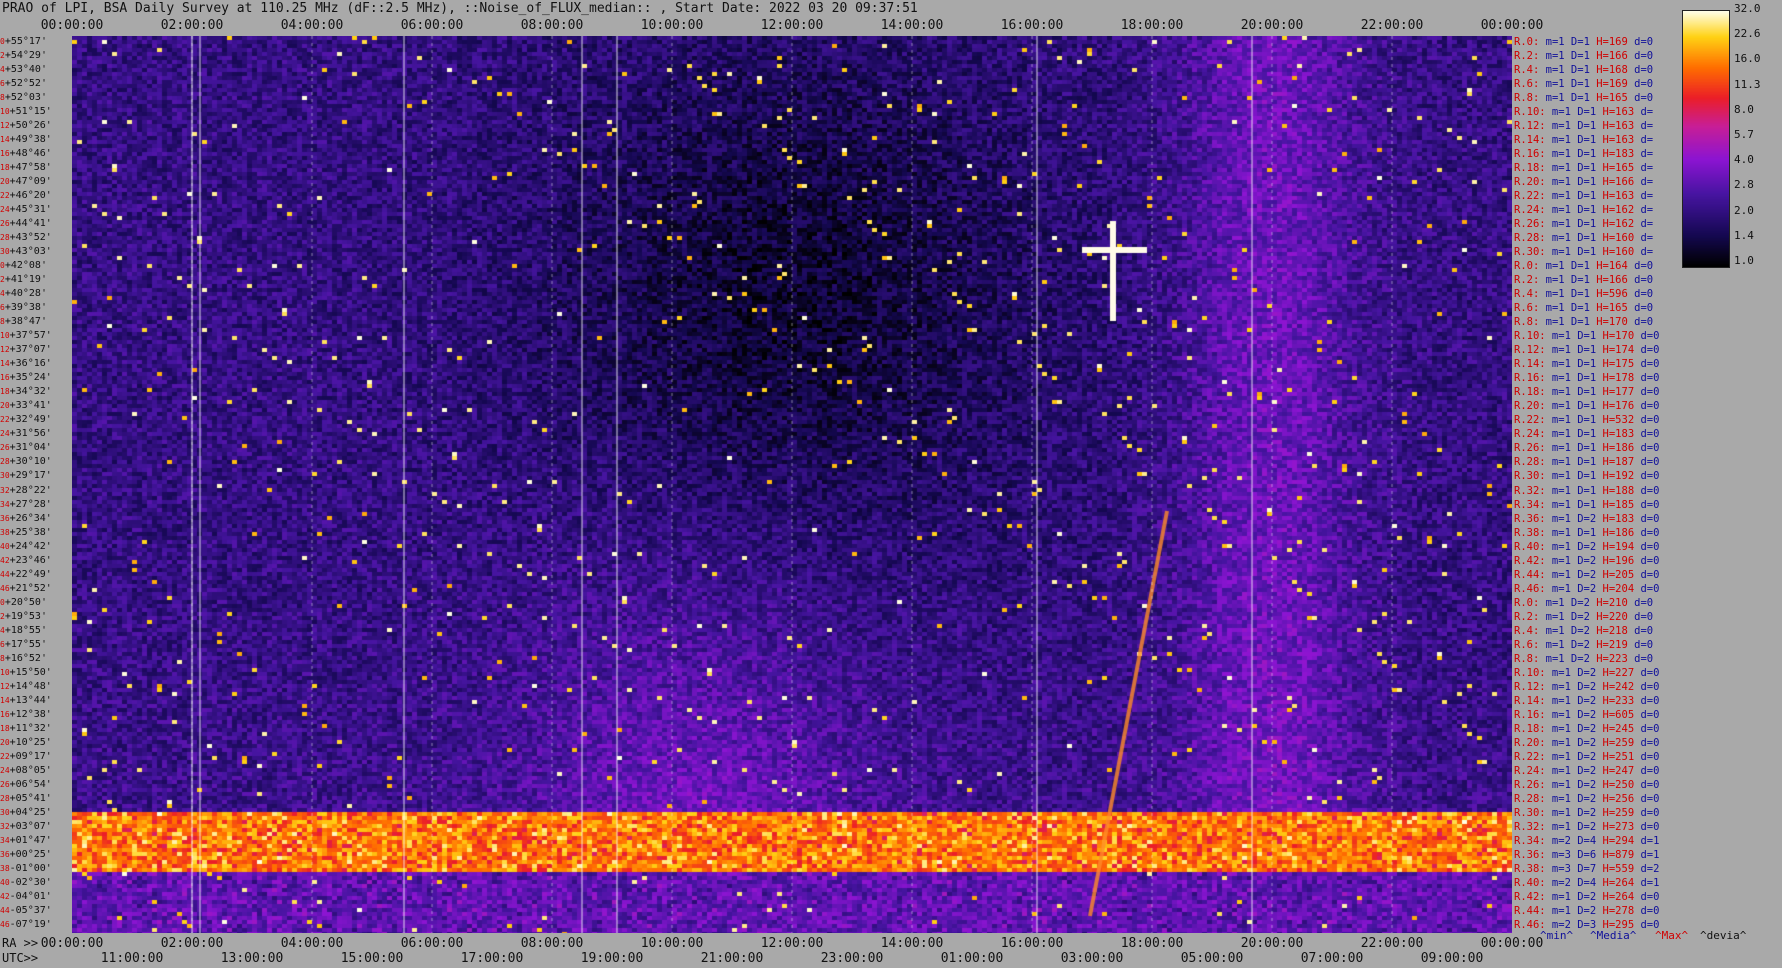 The image size is (1782, 968). Describe the element at coordinates (26, 686) in the screenshot. I see `dec-tick-label: 12+14°48'` at that location.